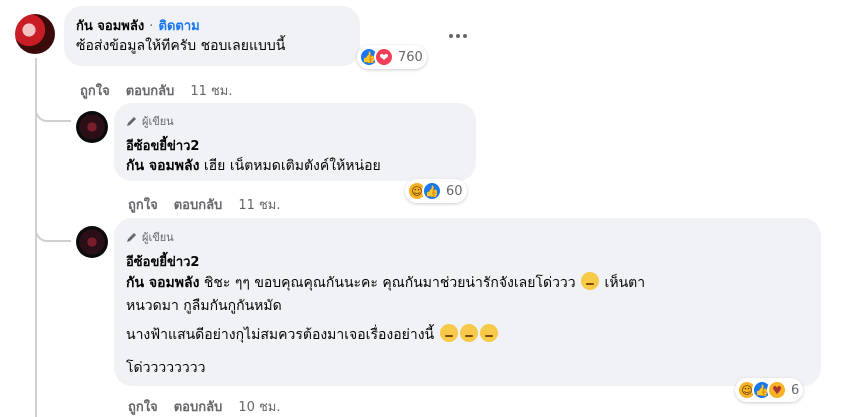  I want to click on eye-roll-emoji-icon, so click(468, 333).